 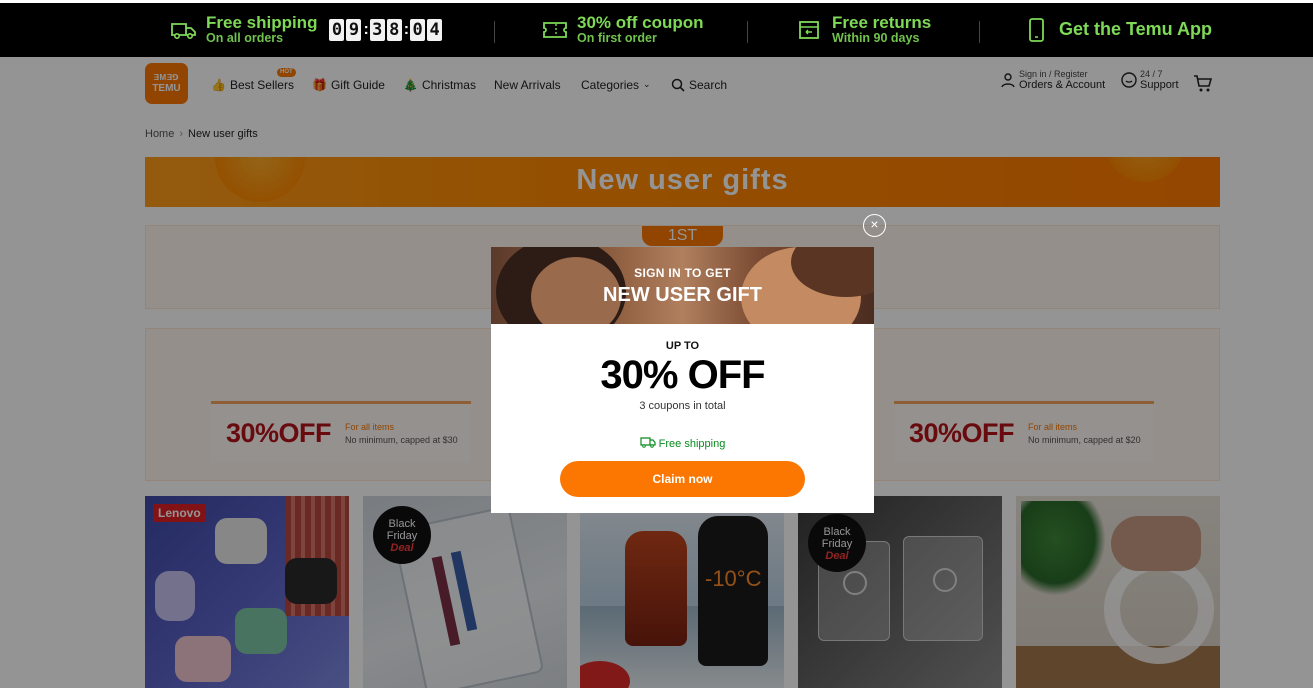 I want to click on close-icon: ×, so click(x=874, y=224).